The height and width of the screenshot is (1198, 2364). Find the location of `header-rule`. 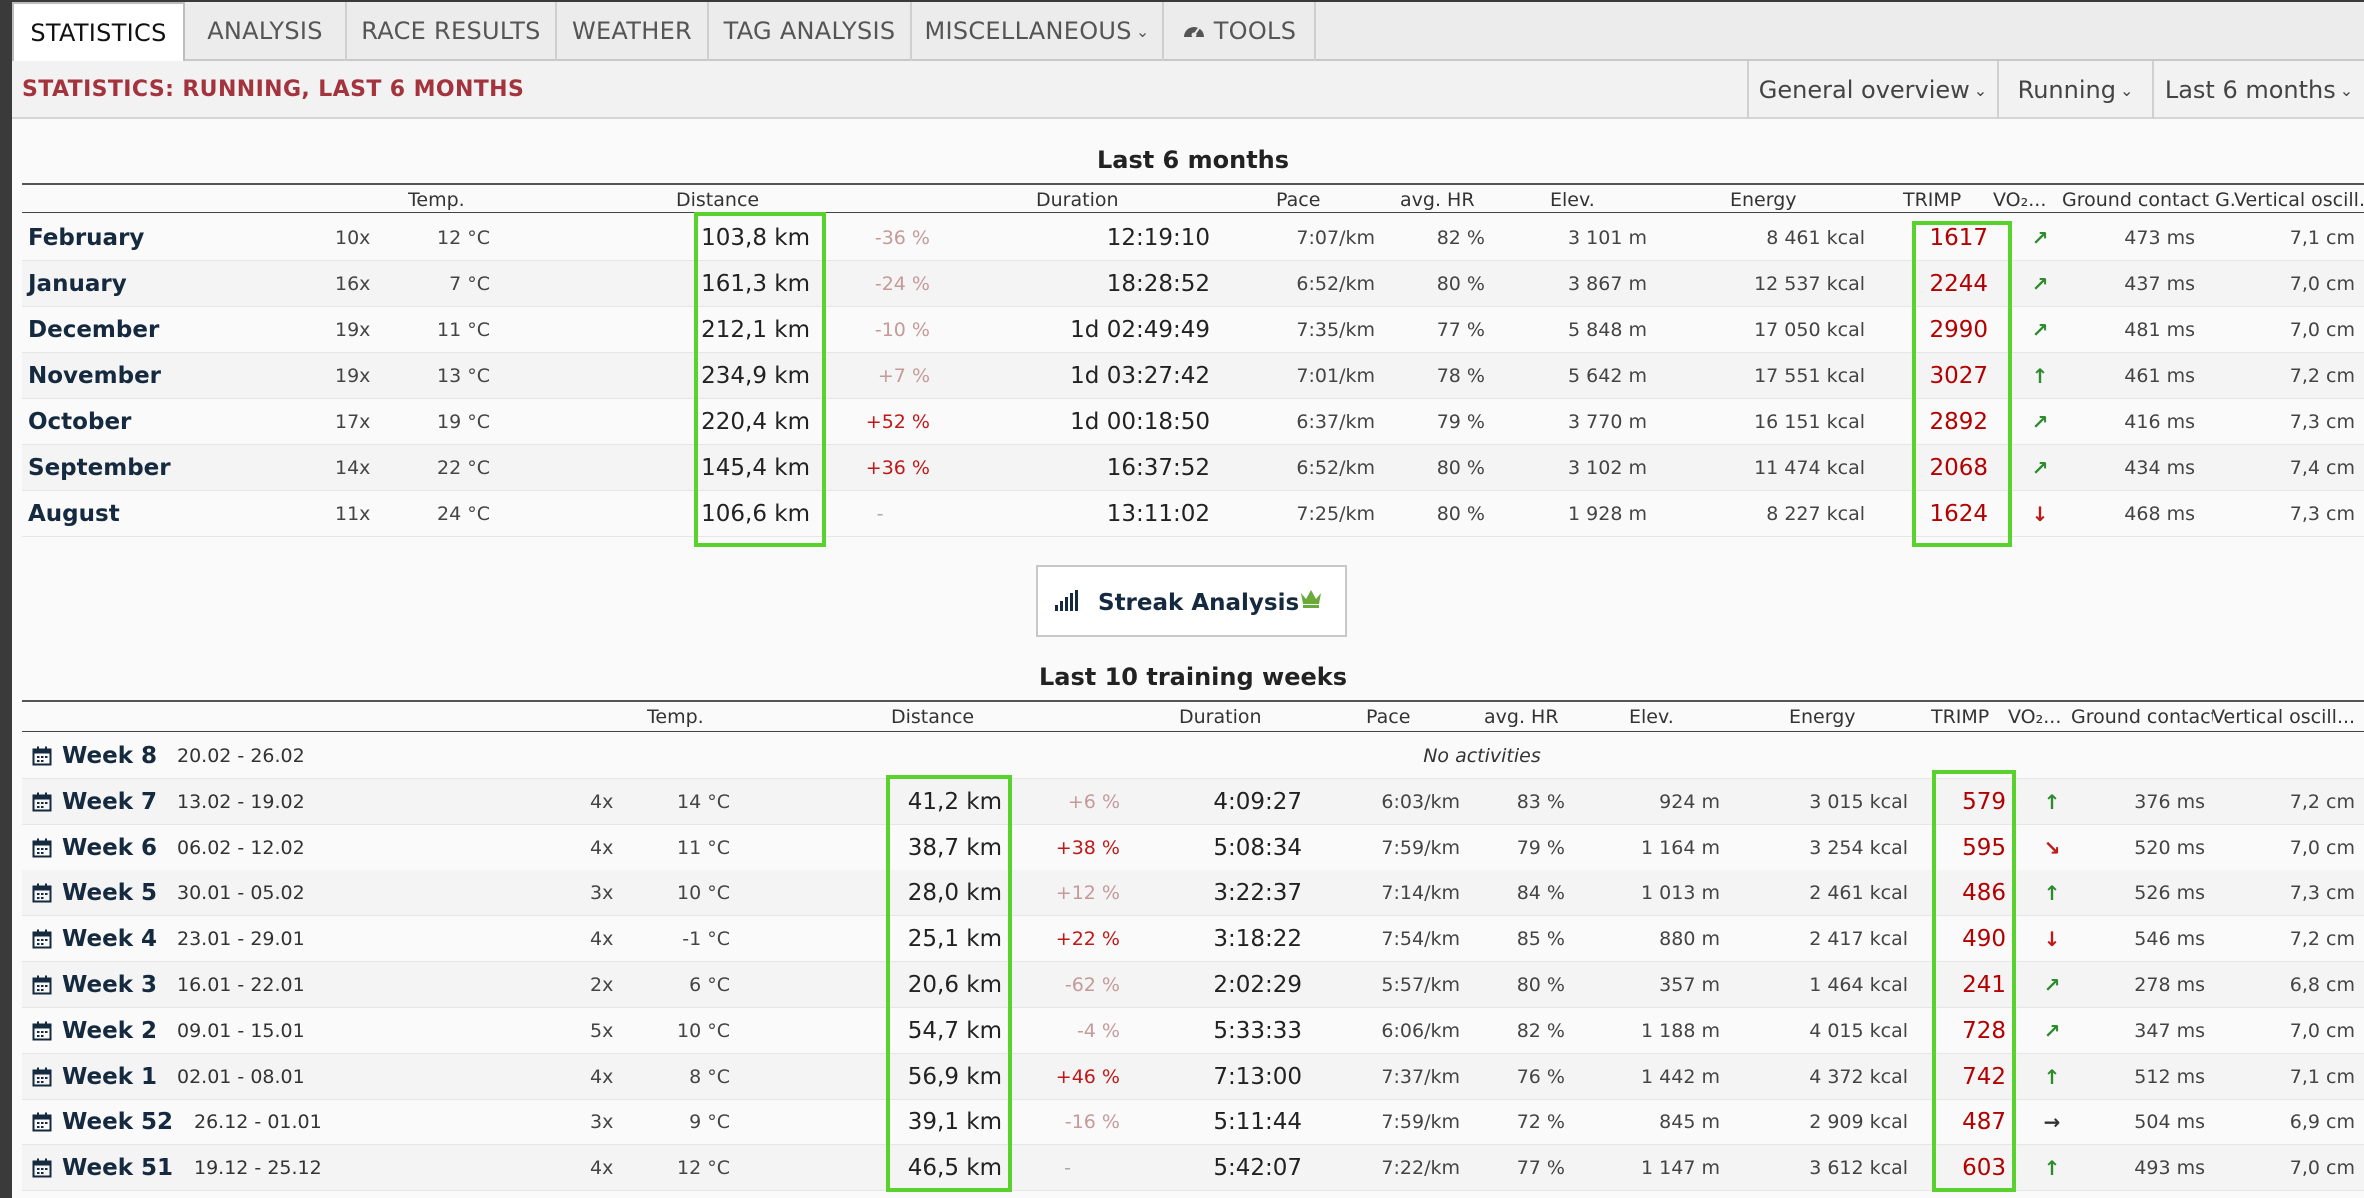

header-rule is located at coordinates (1193, 731).